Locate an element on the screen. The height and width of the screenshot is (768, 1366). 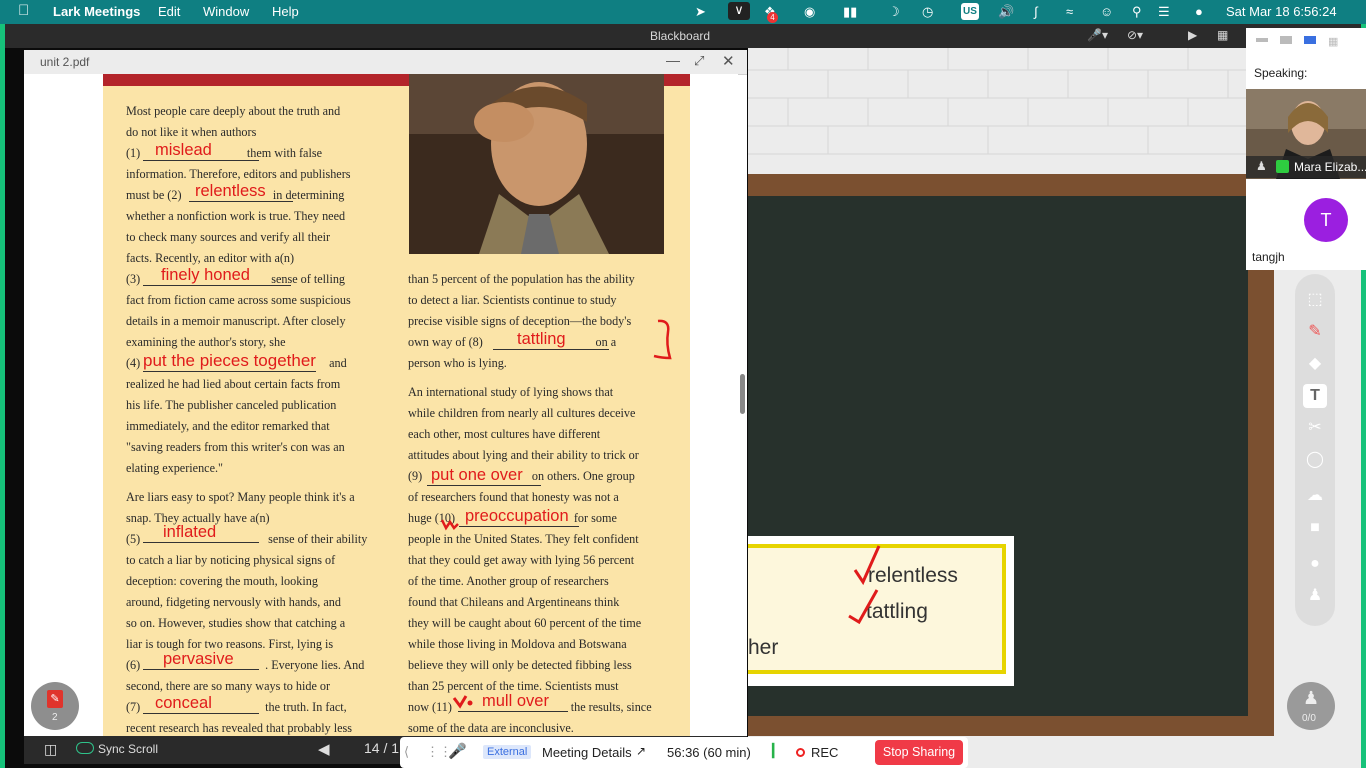
collapse-icon: ⟨ is located at coordinates (406, 752).